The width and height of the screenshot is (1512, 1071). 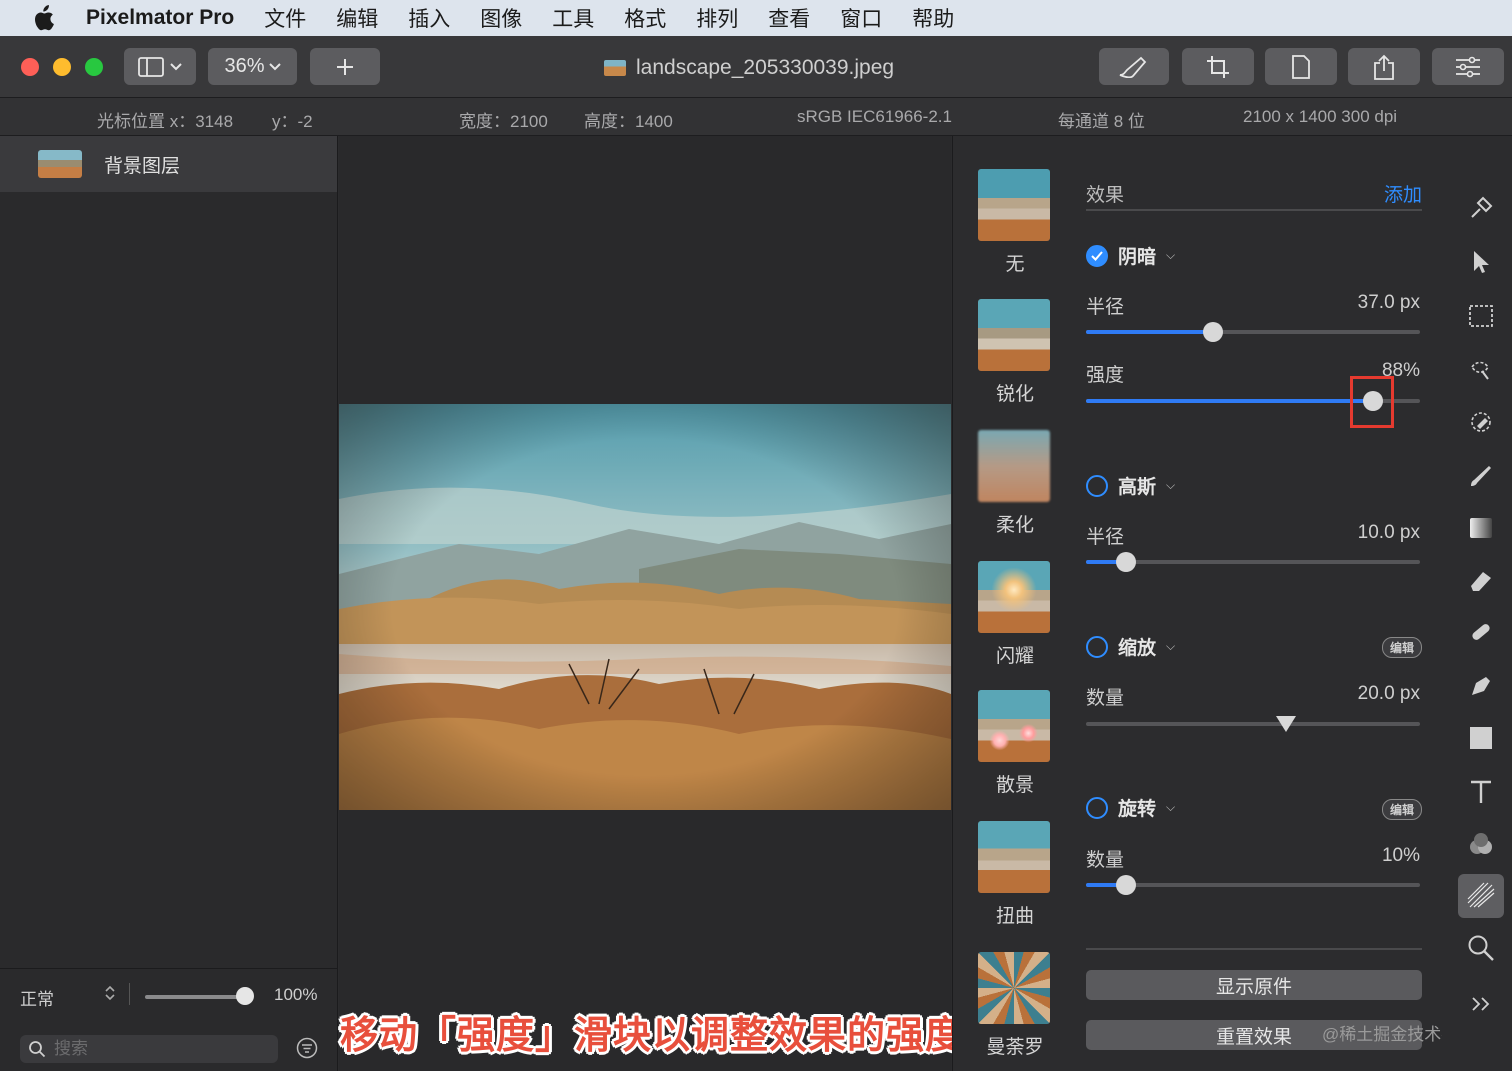 I want to click on add-effect-button: 添加, so click(x=1403, y=193).